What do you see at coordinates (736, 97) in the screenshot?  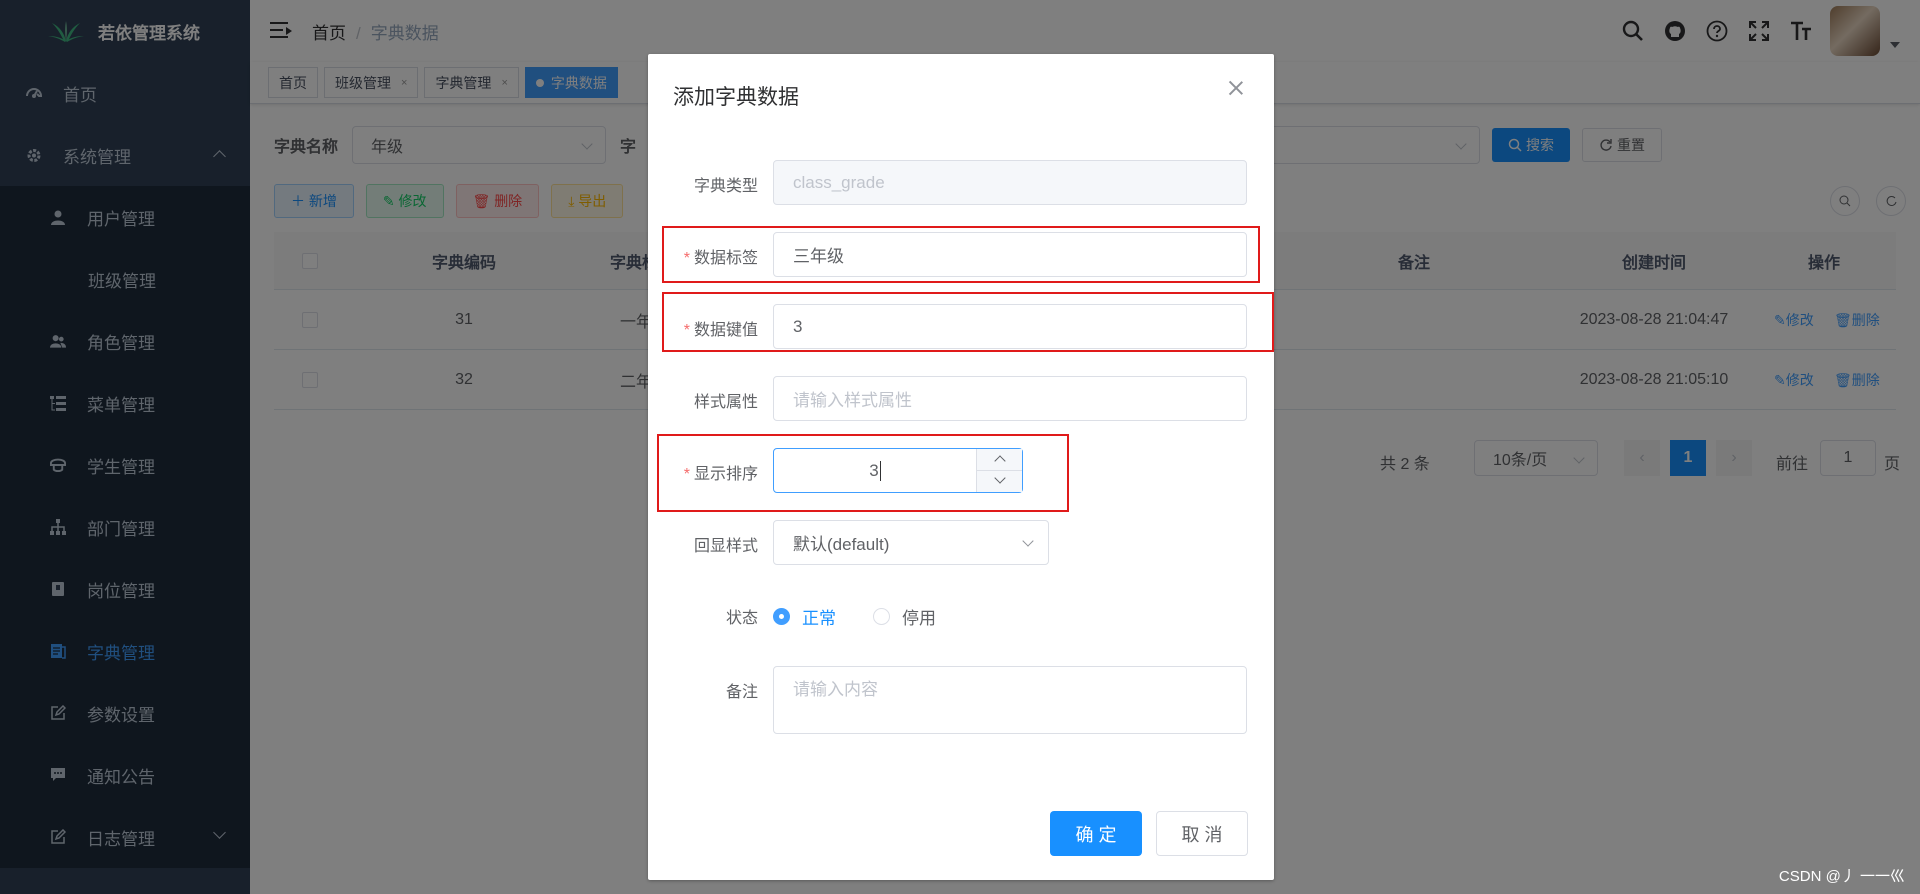 I see `dialog-title: 添加字典数据` at bounding box center [736, 97].